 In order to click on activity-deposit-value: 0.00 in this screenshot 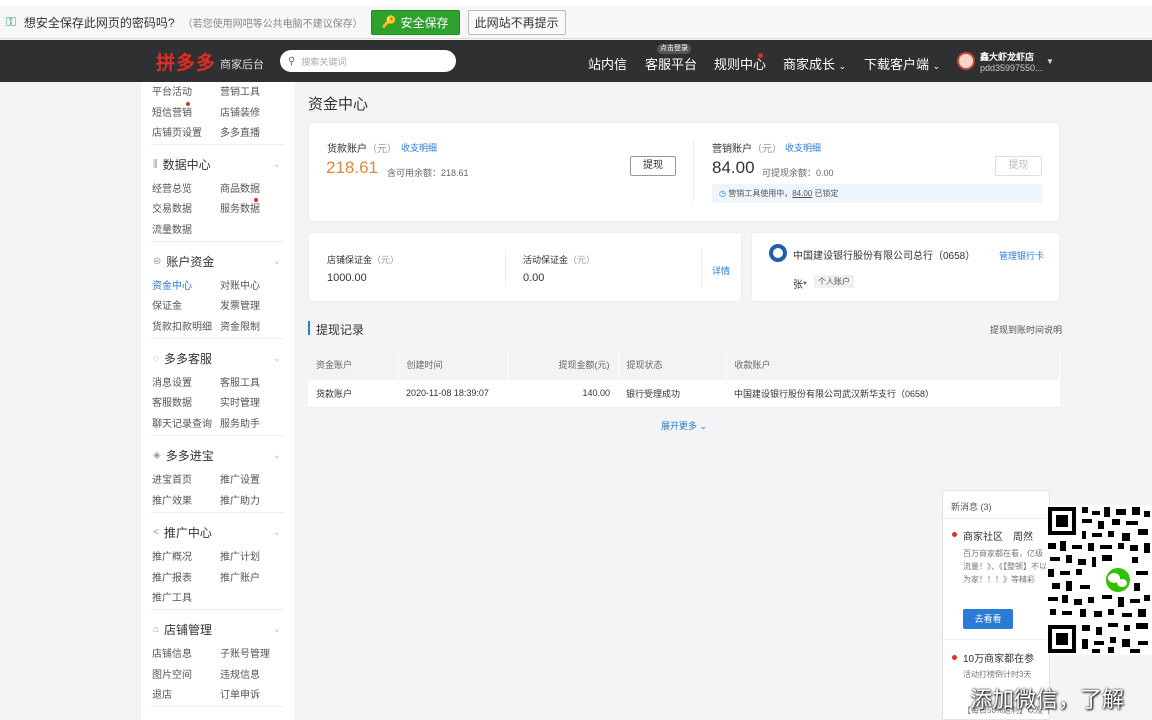, I will do `click(534, 278)`.